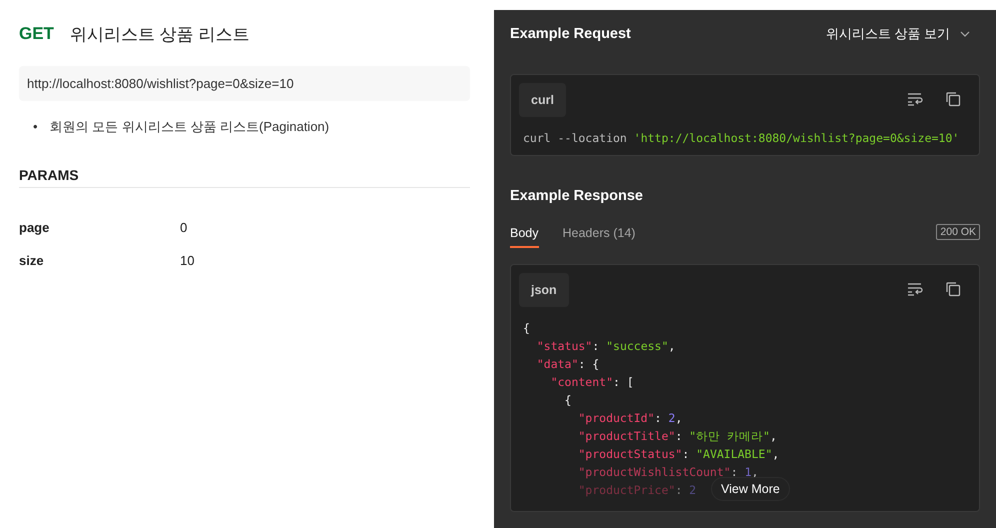 This screenshot has width=996, height=528. What do you see at coordinates (187, 260) in the screenshot?
I see `param-value: 10` at bounding box center [187, 260].